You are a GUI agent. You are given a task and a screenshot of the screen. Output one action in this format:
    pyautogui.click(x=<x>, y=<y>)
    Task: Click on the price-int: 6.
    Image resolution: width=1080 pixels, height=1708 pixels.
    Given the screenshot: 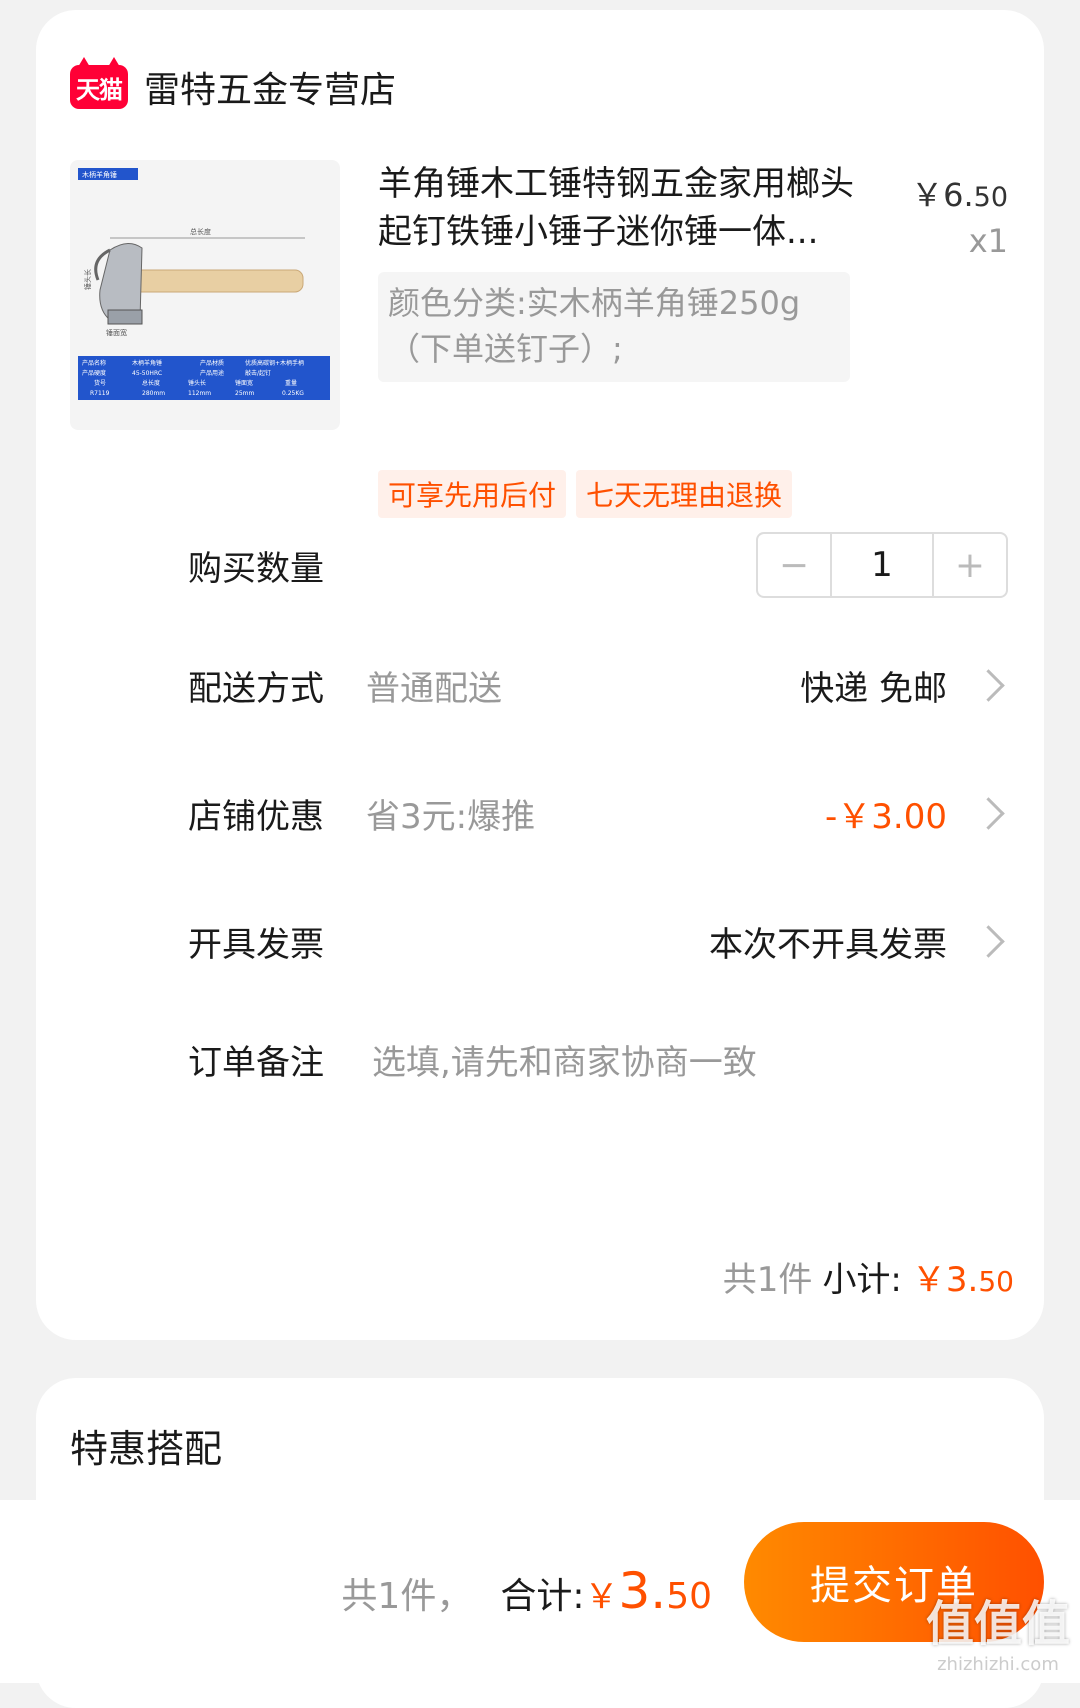 What is the action you would take?
    pyautogui.click(x=958, y=195)
    